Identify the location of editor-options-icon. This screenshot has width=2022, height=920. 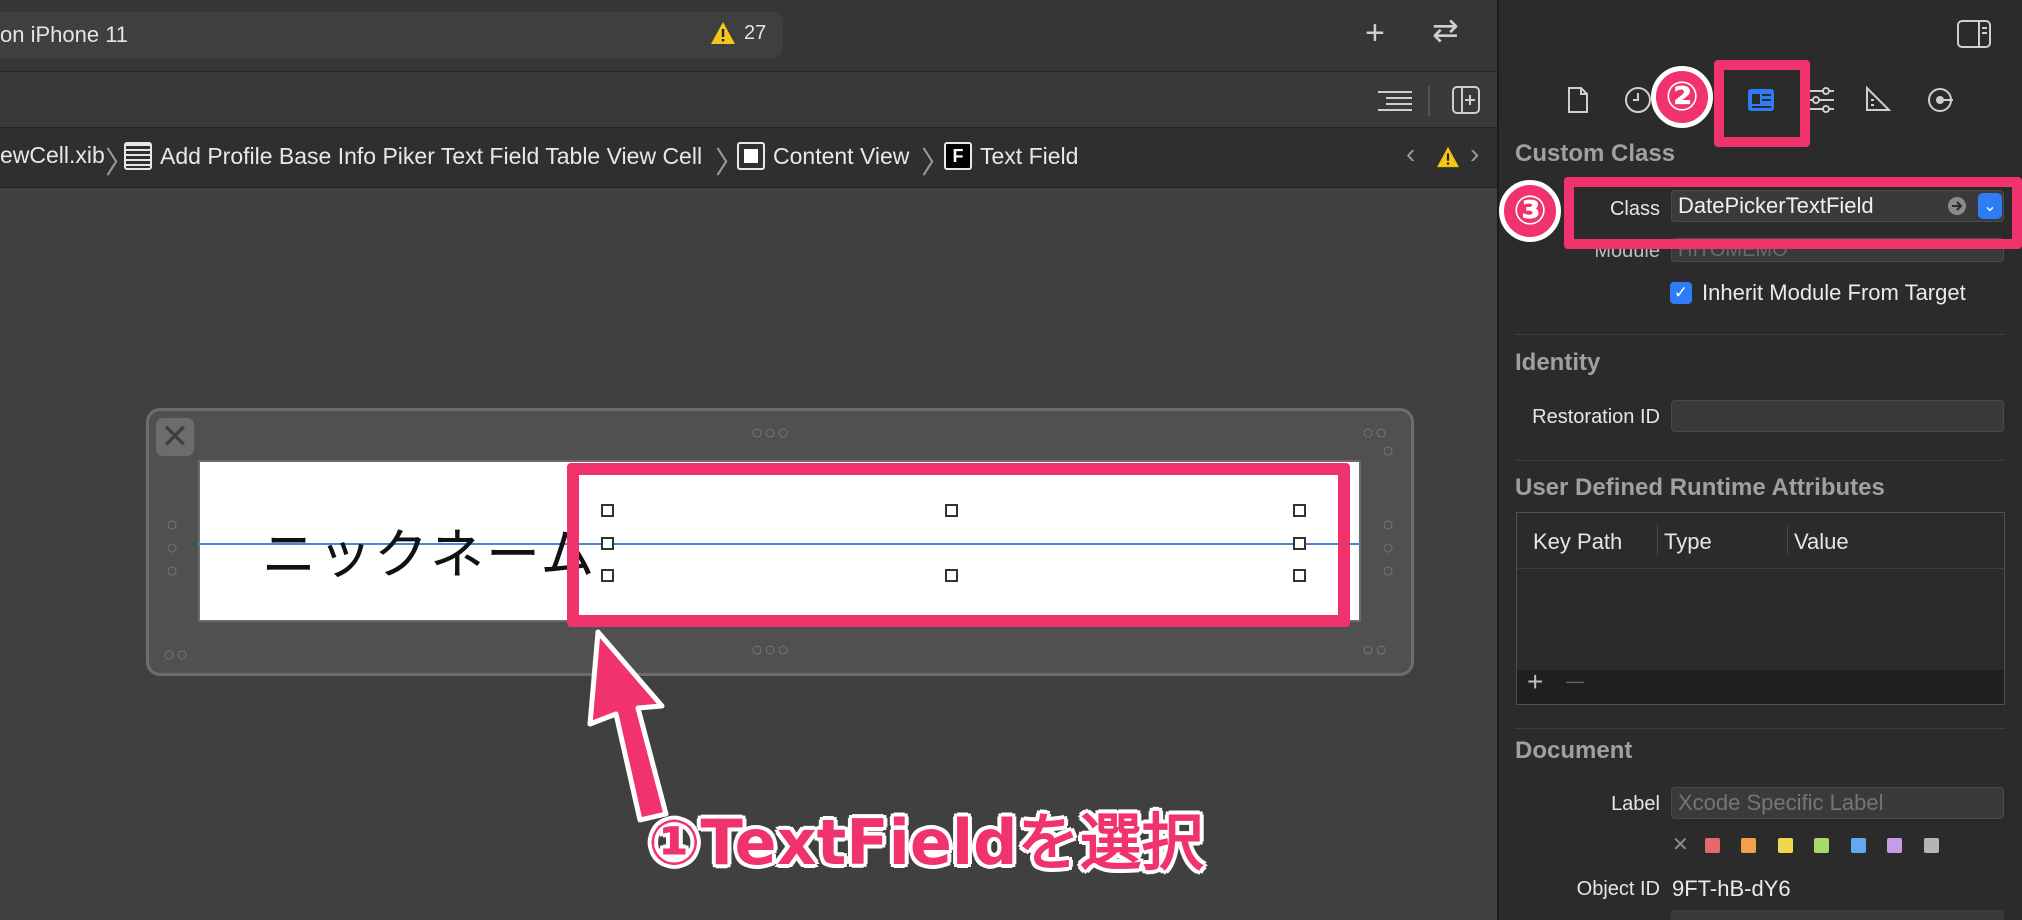
(1395, 102).